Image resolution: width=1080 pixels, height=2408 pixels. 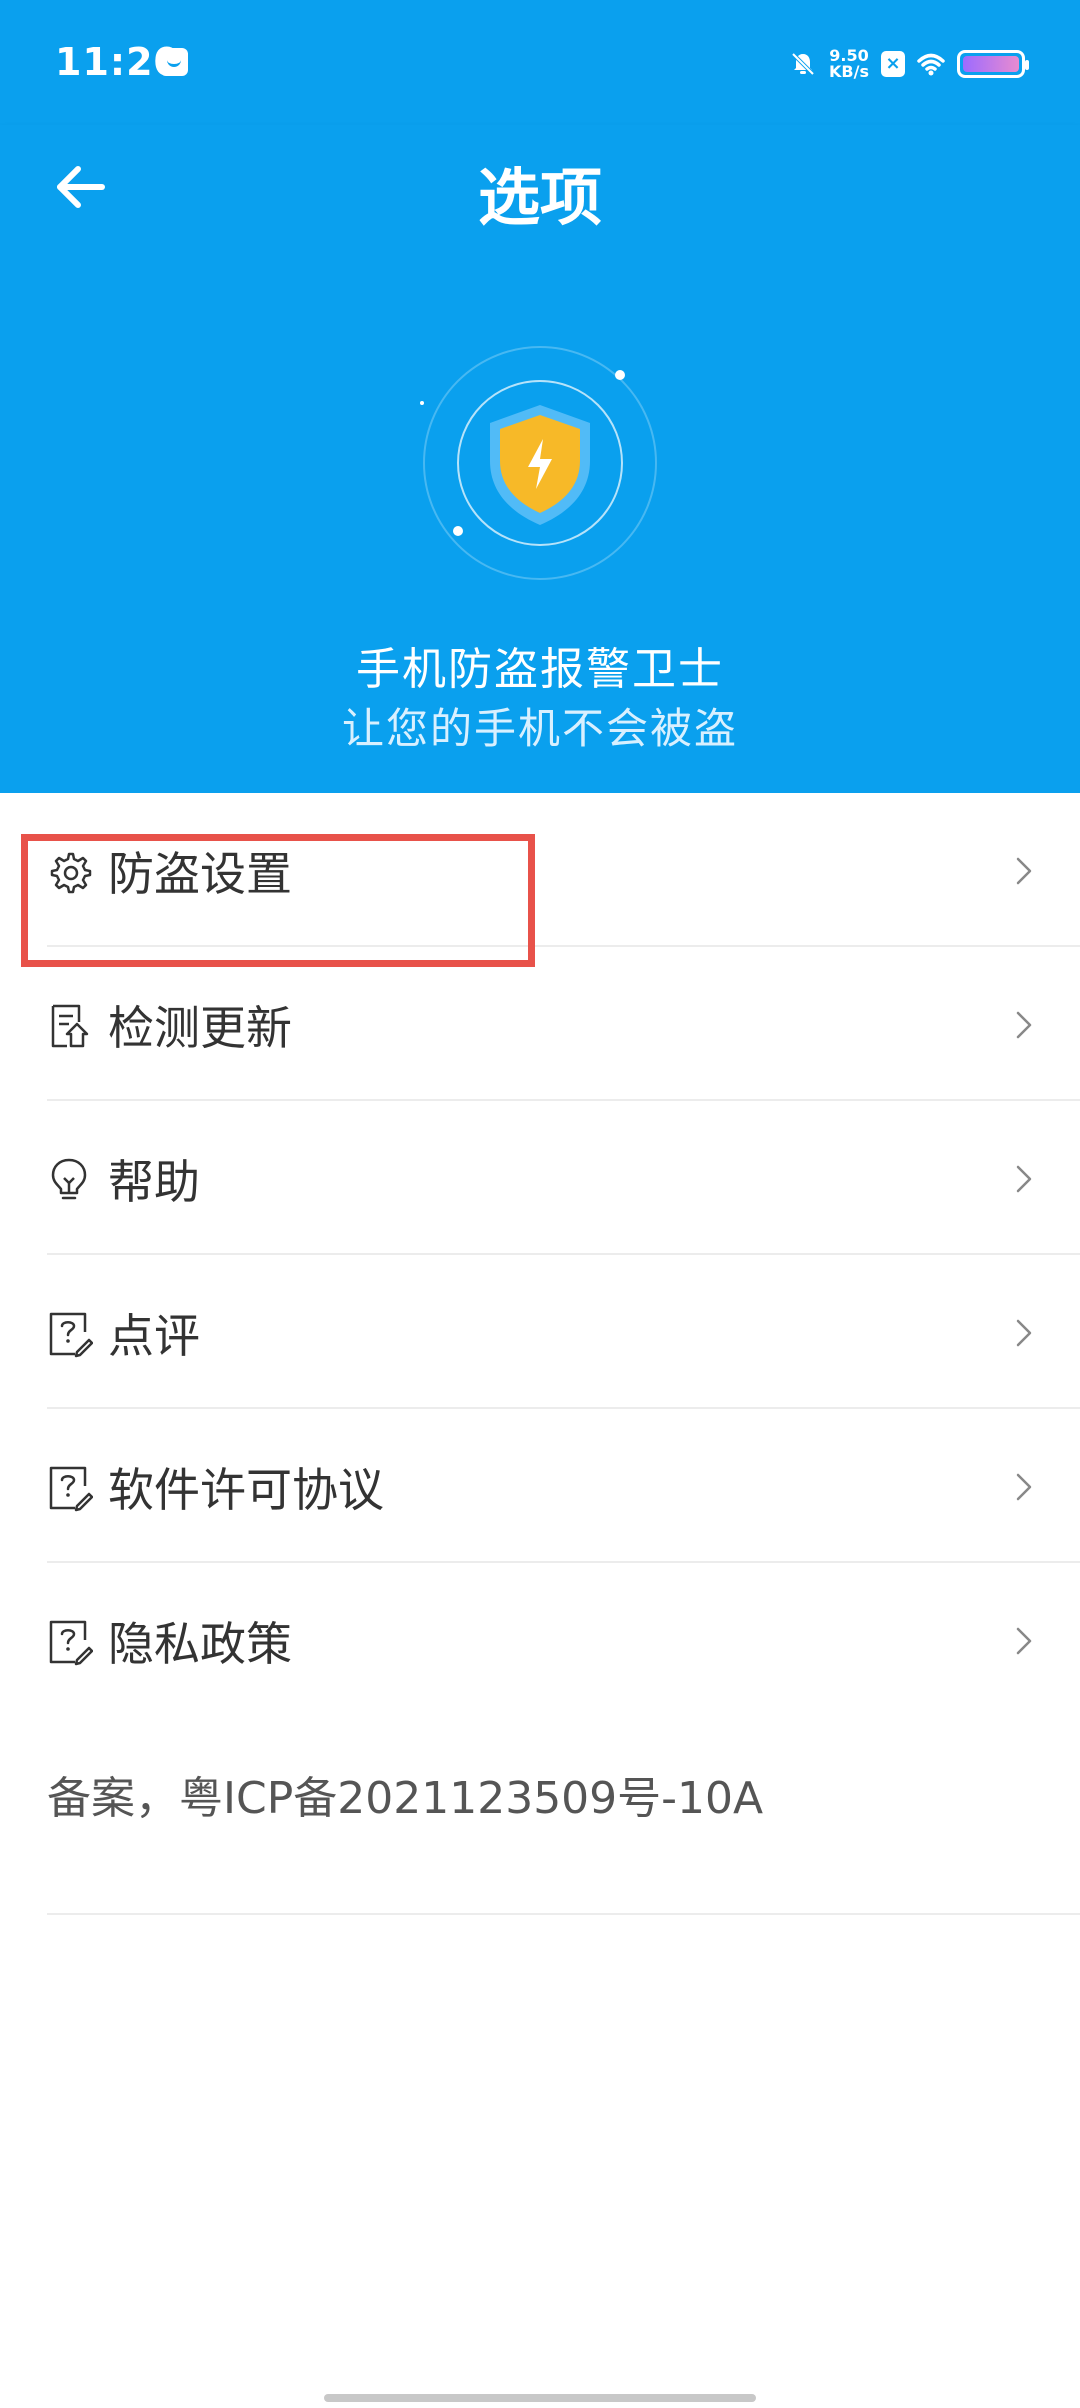 What do you see at coordinates (539, 197) in the screenshot?
I see `page-title: 选项` at bounding box center [539, 197].